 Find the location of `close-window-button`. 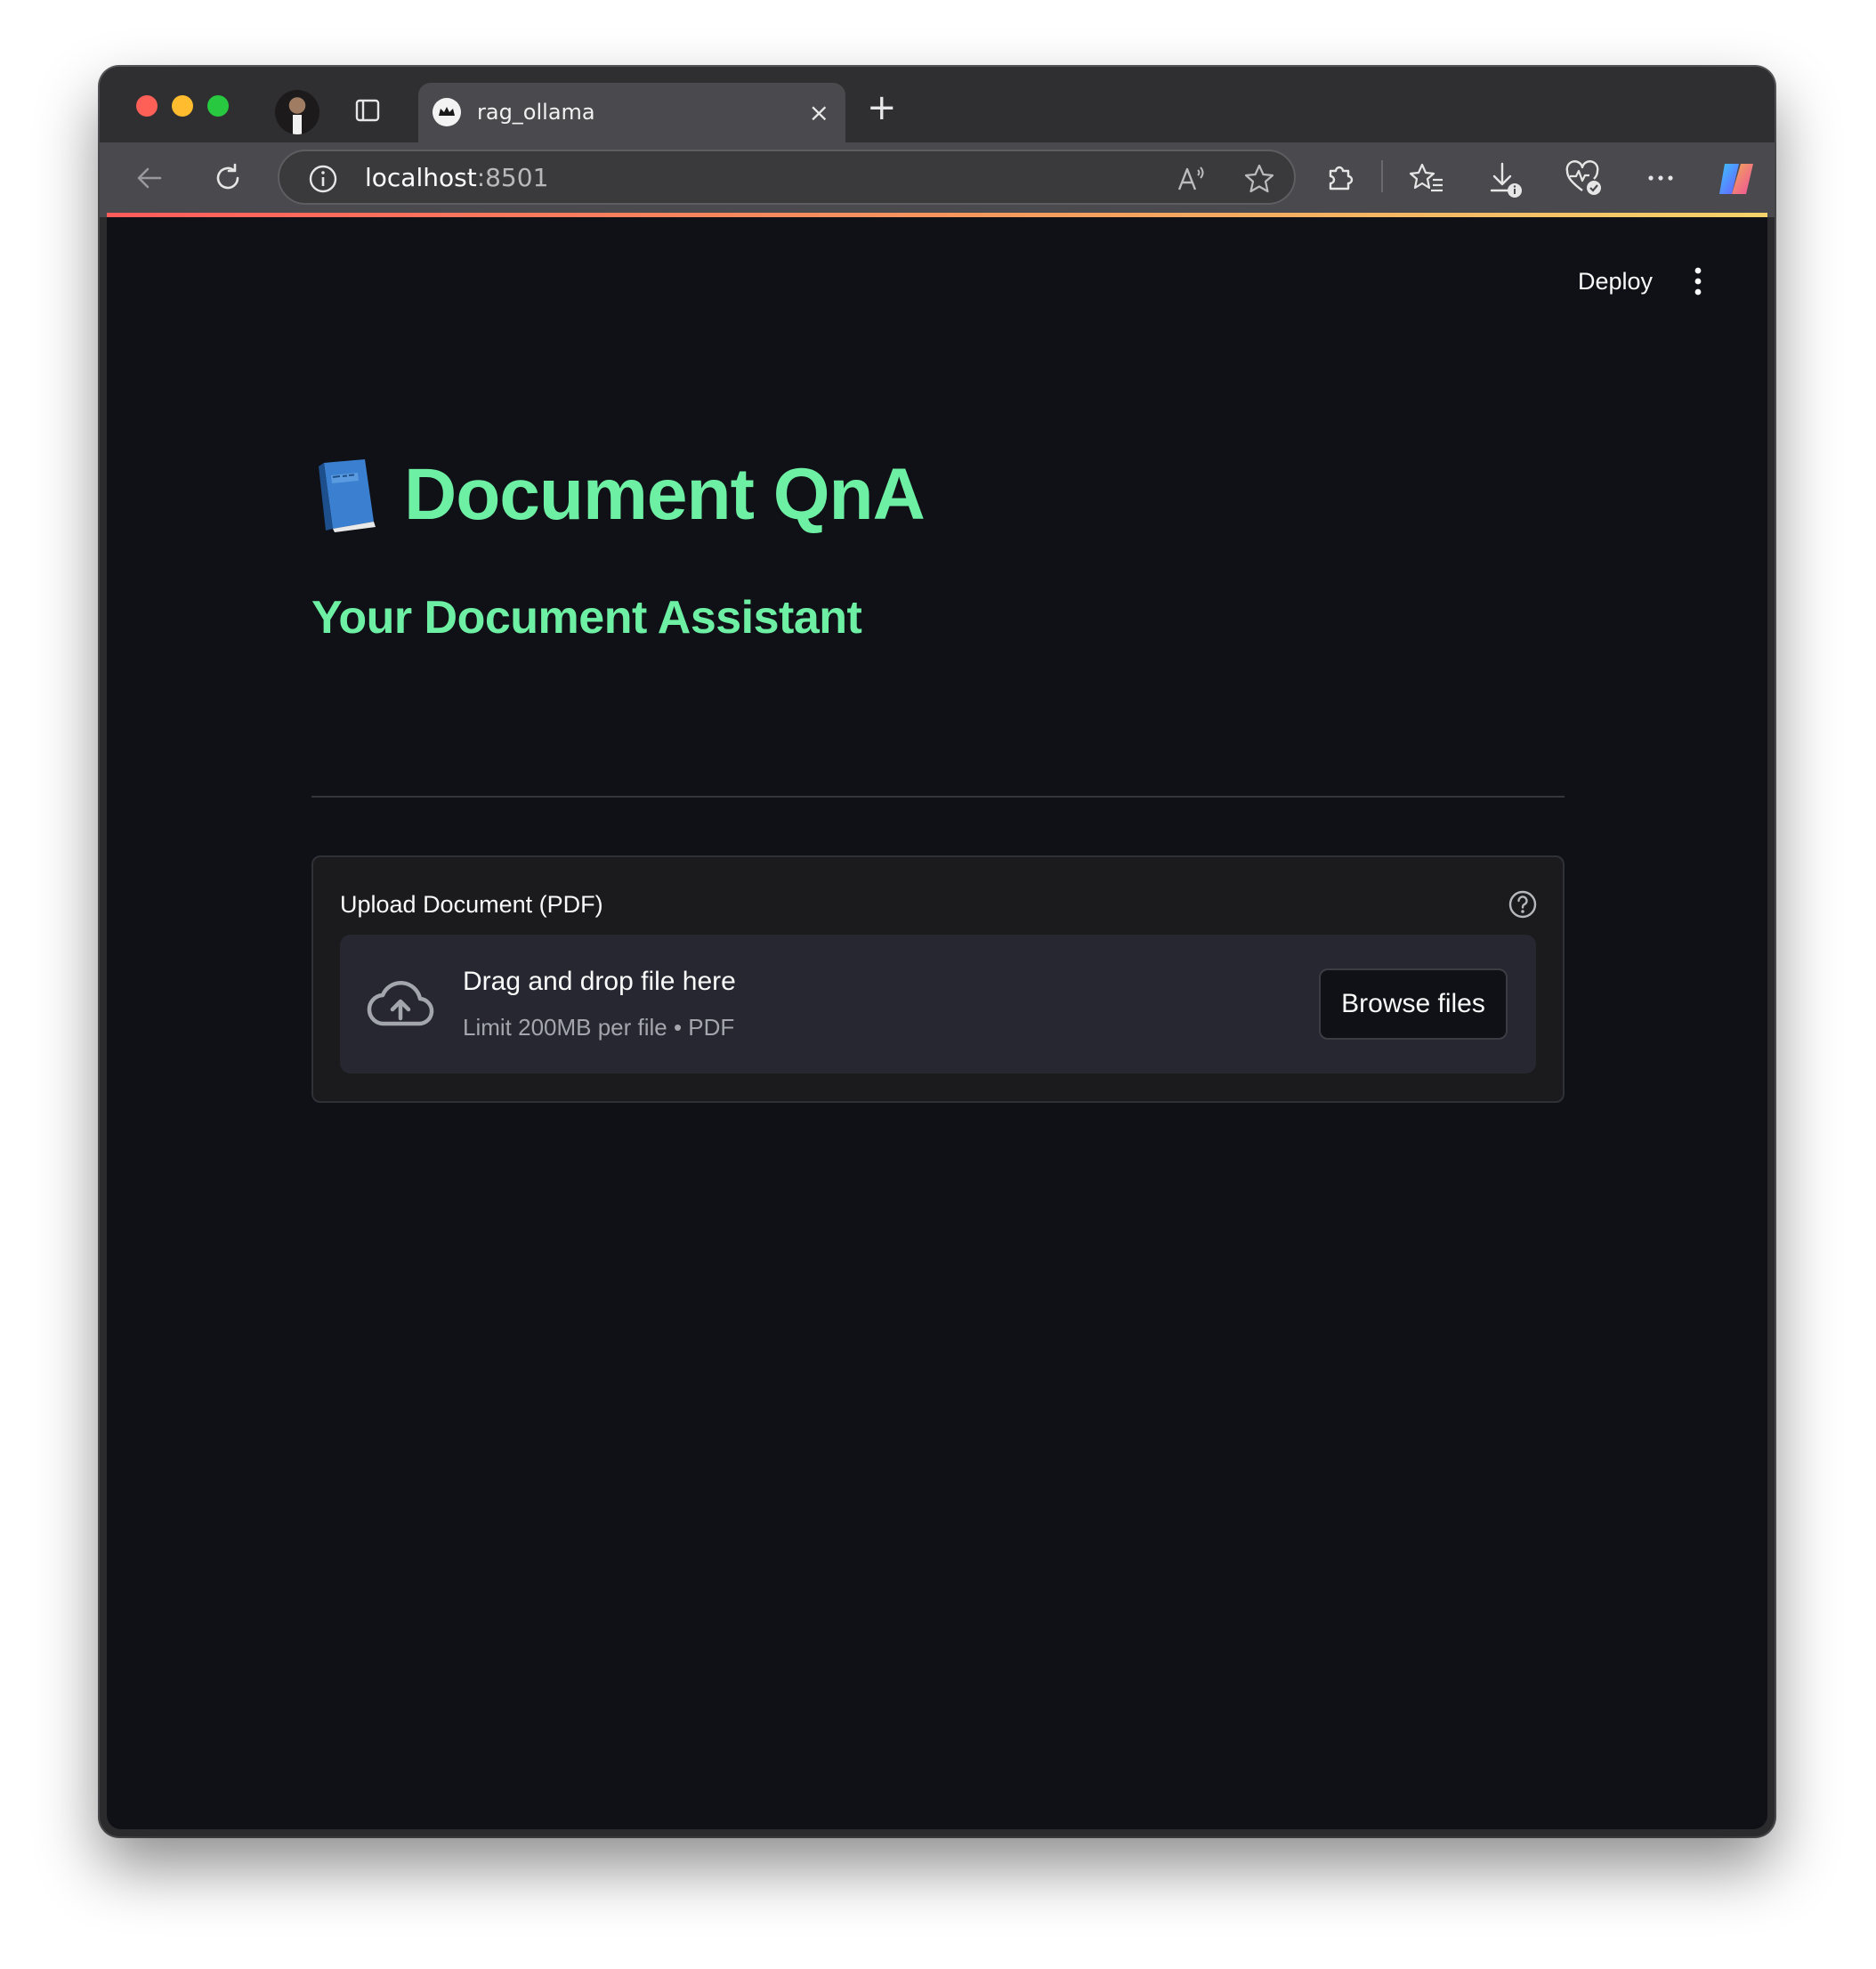

close-window-button is located at coordinates (147, 106).